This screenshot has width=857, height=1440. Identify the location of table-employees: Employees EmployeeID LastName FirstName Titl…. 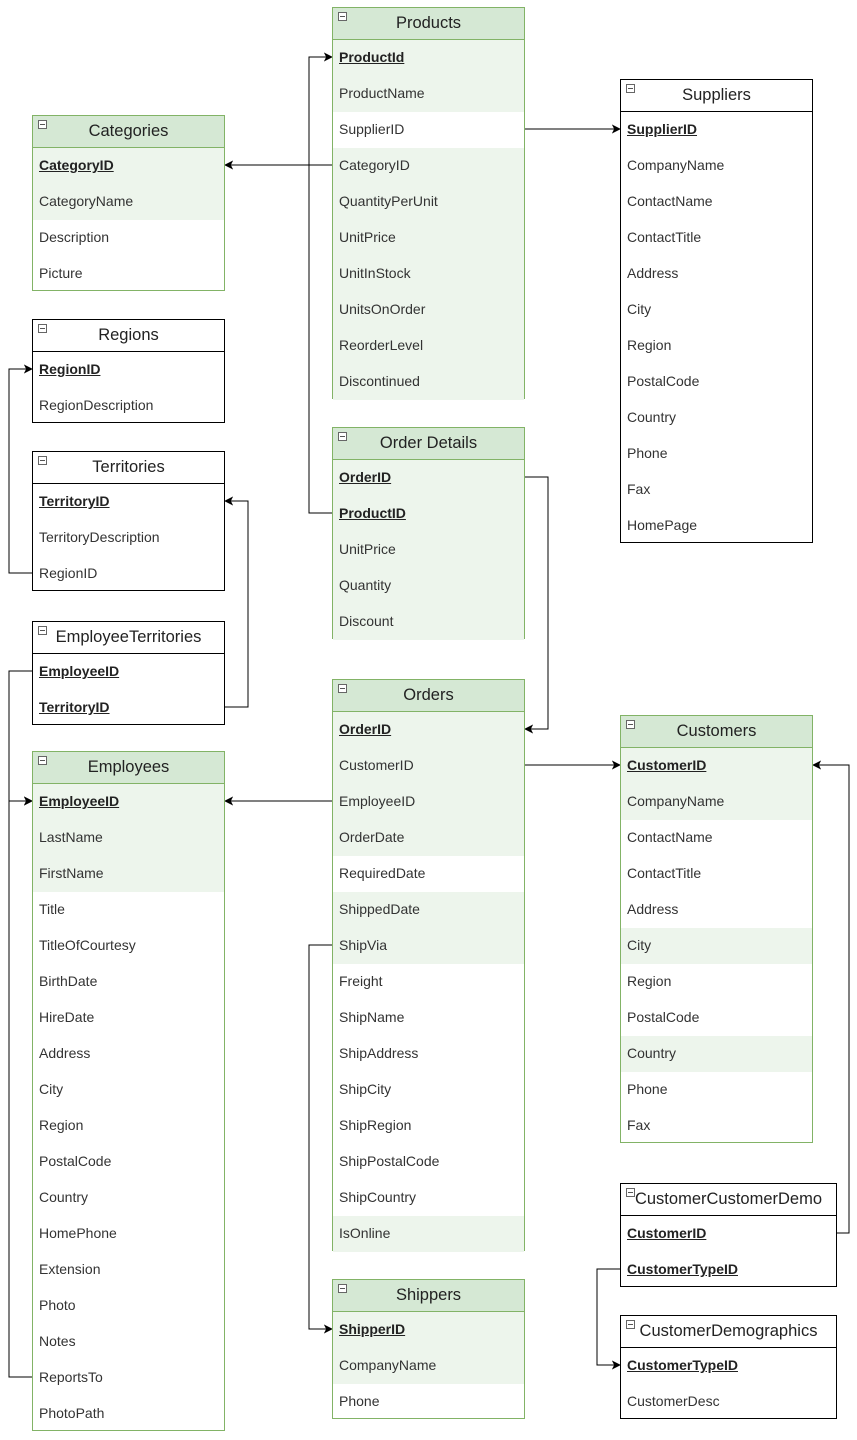
(128, 1091).